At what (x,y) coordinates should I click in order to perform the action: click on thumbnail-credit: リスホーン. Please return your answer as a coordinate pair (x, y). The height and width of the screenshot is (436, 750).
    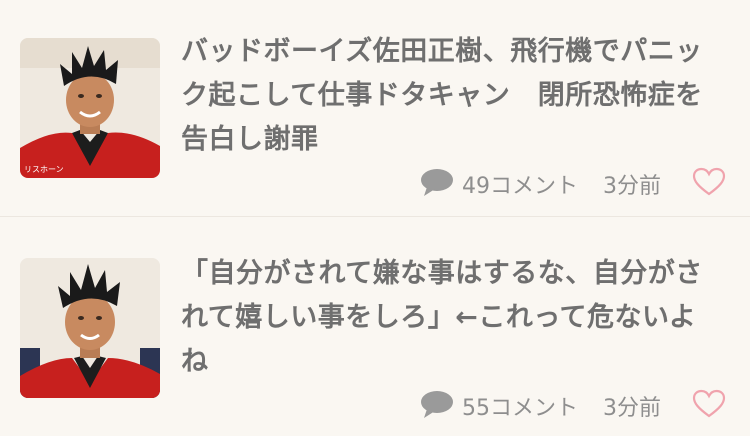
    Looking at the image, I should click on (44, 169).